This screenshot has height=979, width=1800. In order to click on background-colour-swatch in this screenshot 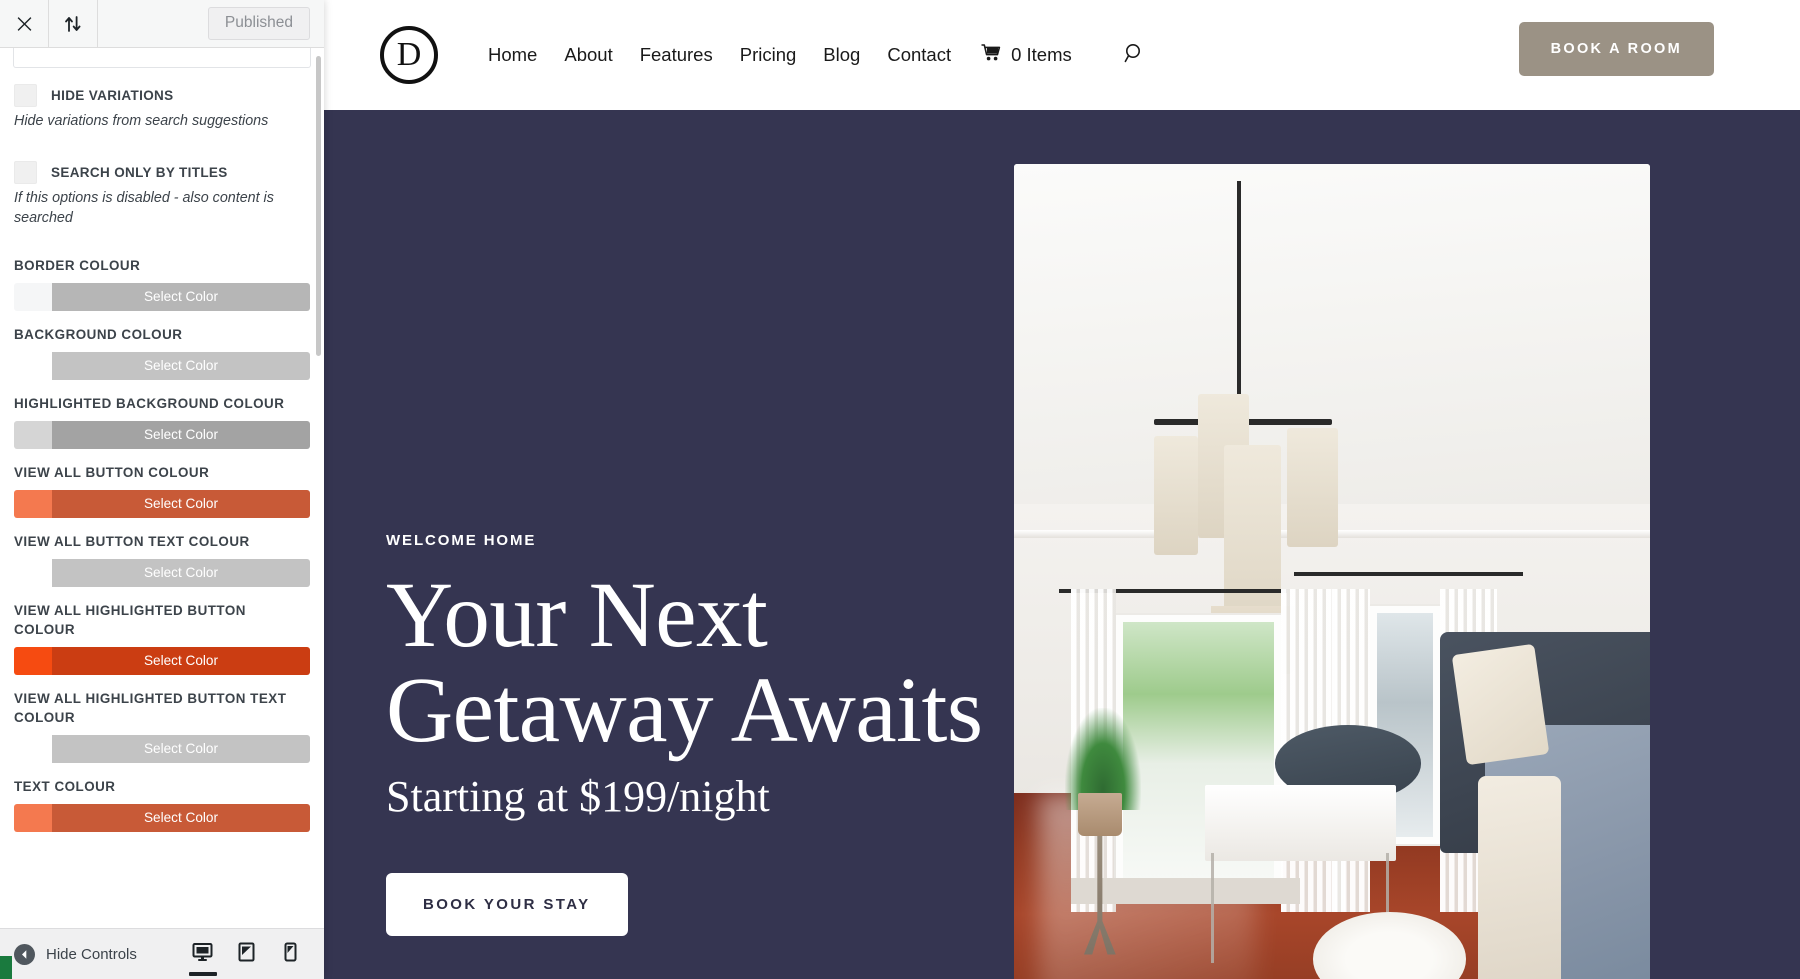, I will do `click(33, 365)`.